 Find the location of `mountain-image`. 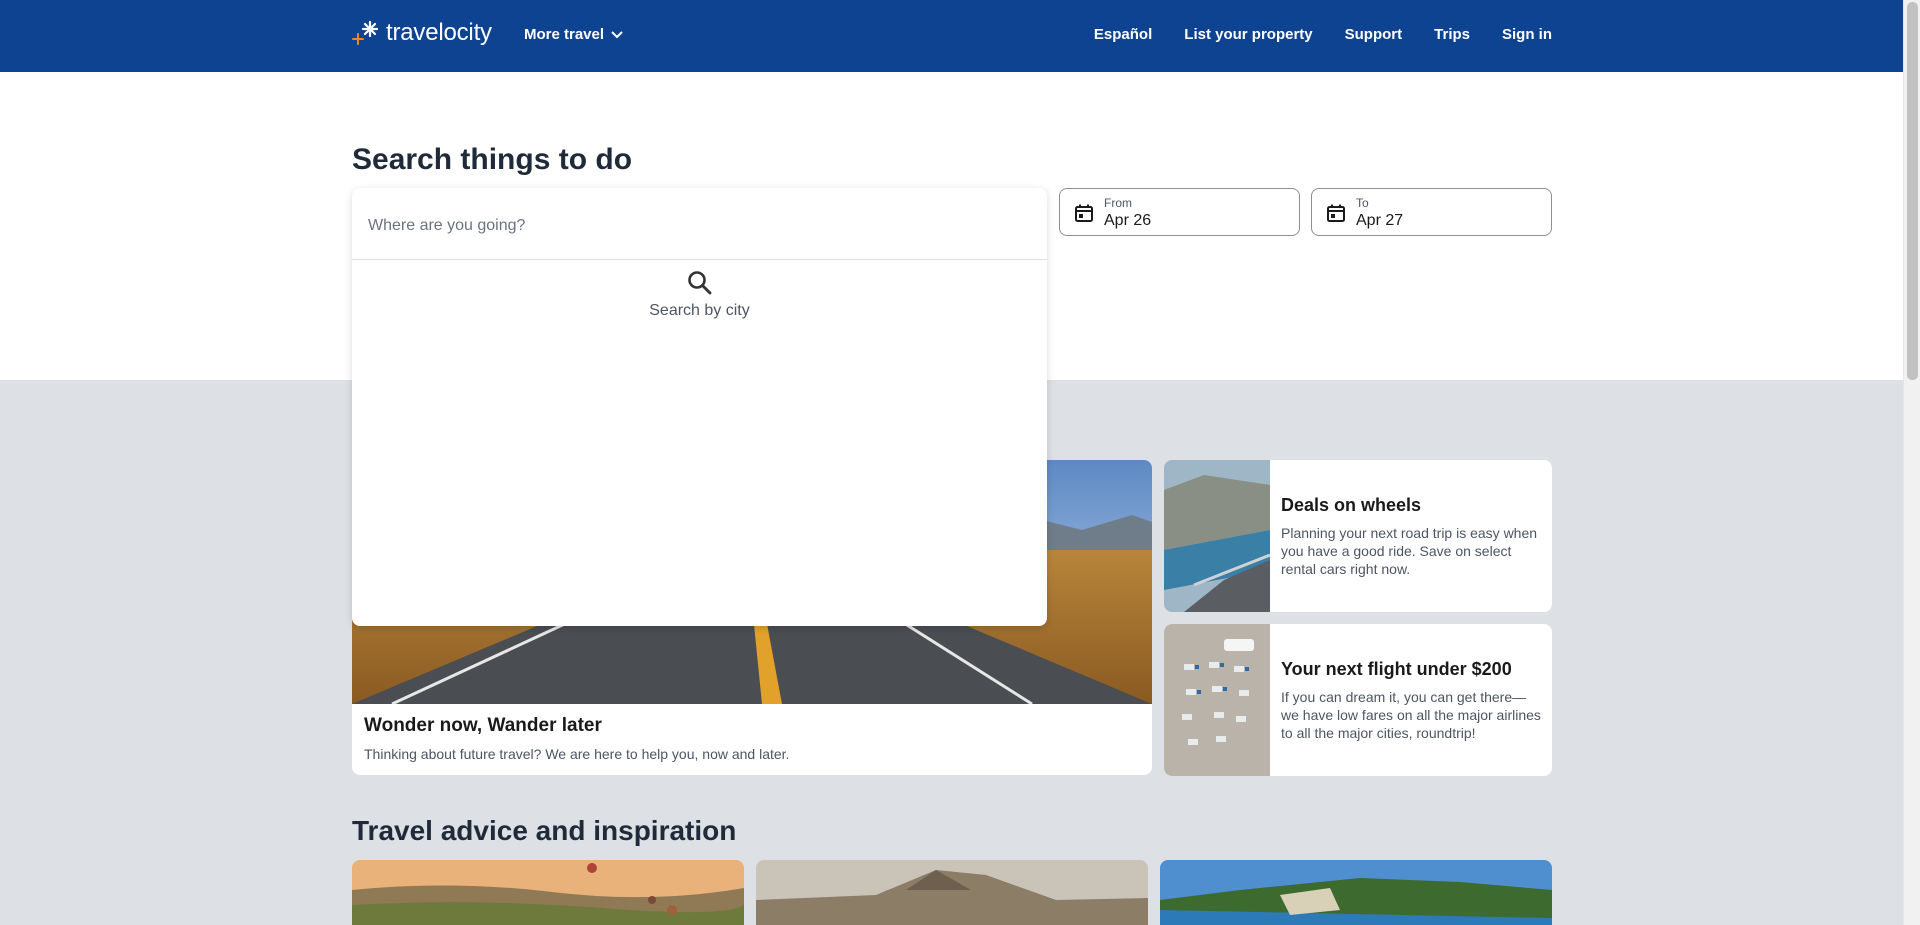

mountain-image is located at coordinates (952, 892).